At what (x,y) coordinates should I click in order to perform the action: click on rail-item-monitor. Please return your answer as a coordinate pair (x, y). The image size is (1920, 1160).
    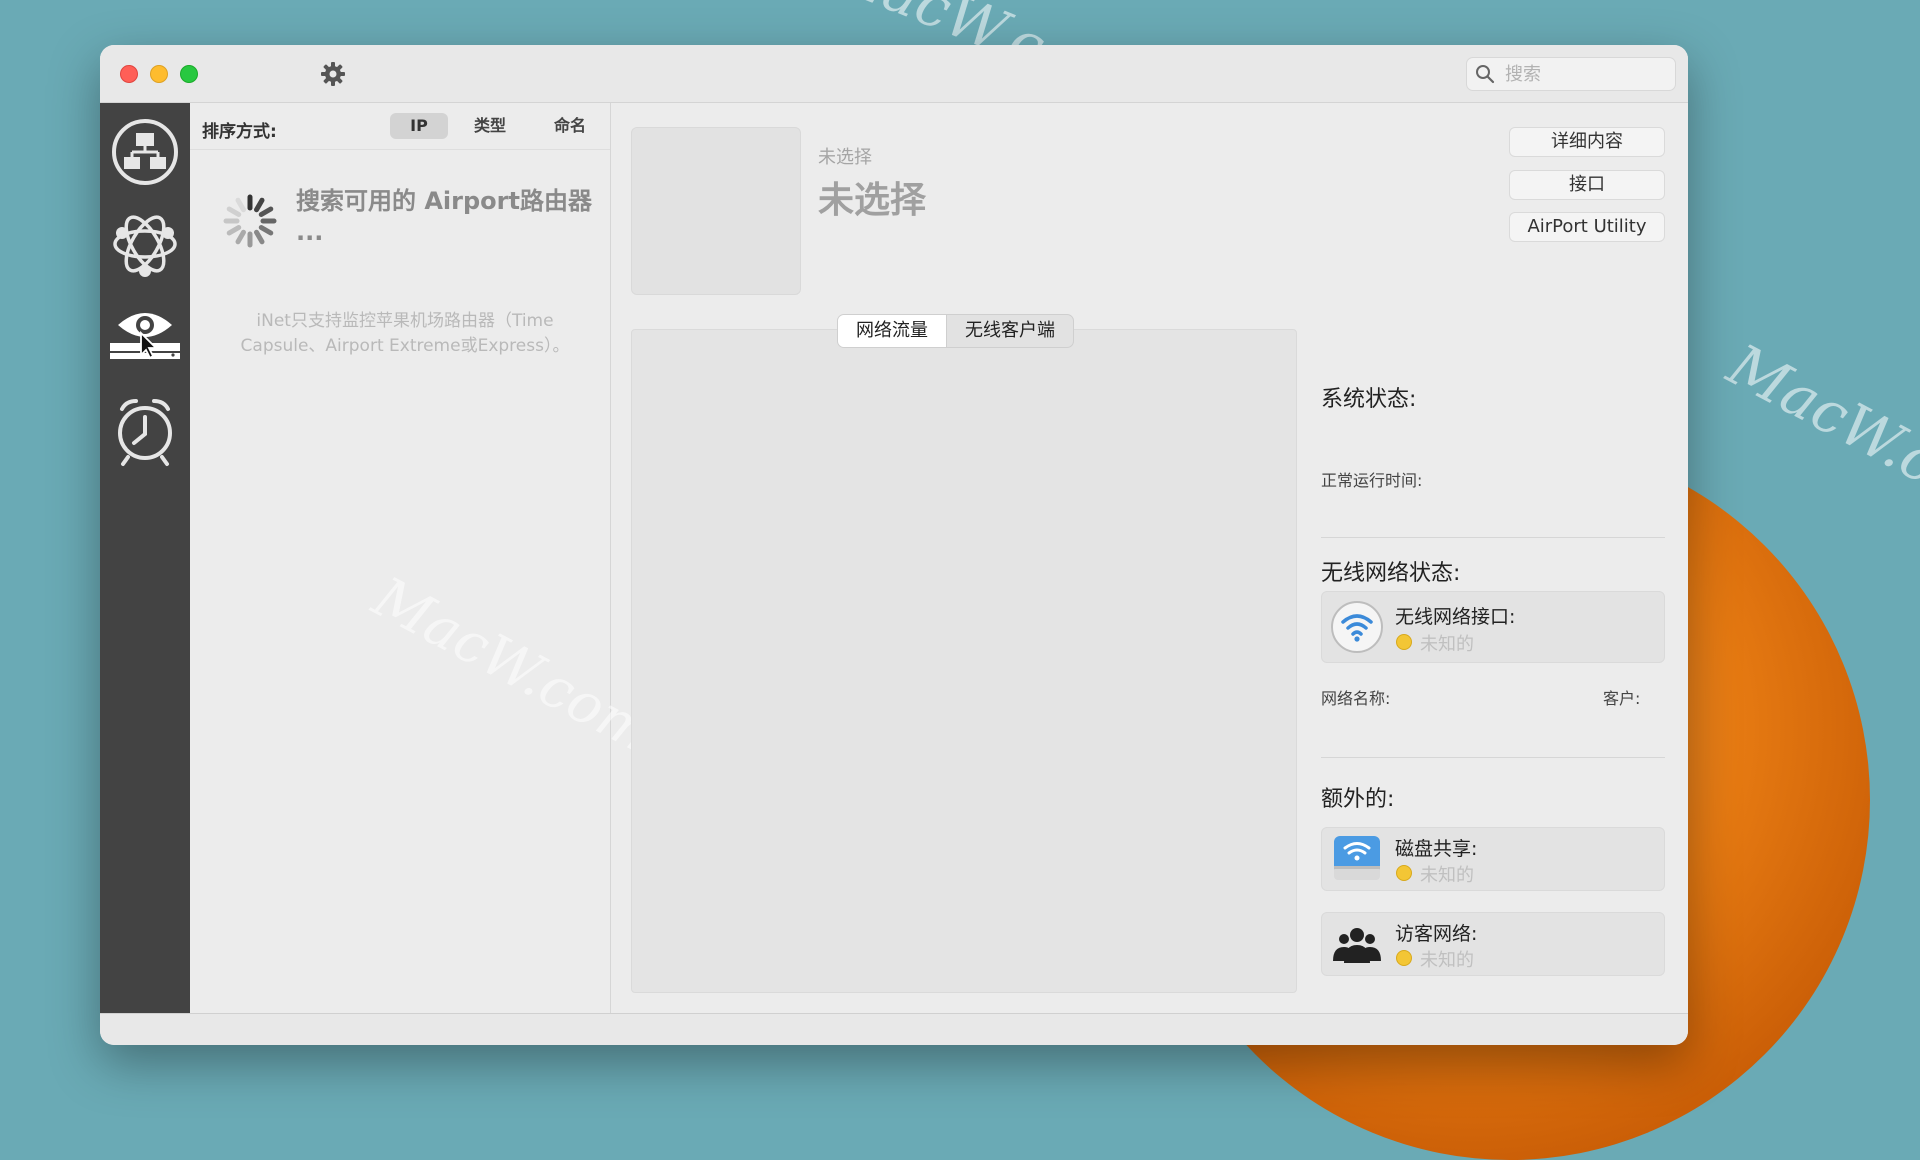
    Looking at the image, I should click on (145, 336).